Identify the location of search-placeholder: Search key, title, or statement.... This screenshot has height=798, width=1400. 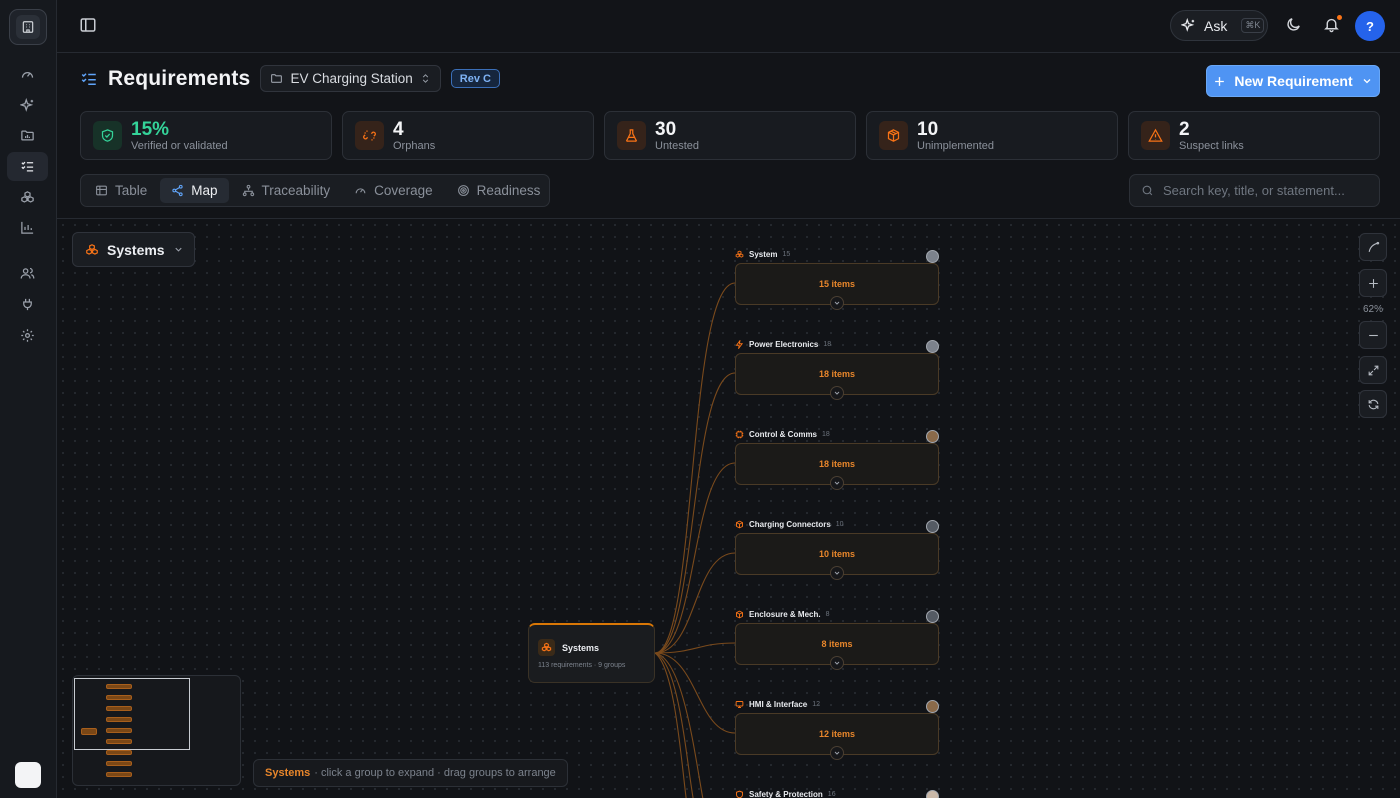
(1254, 190).